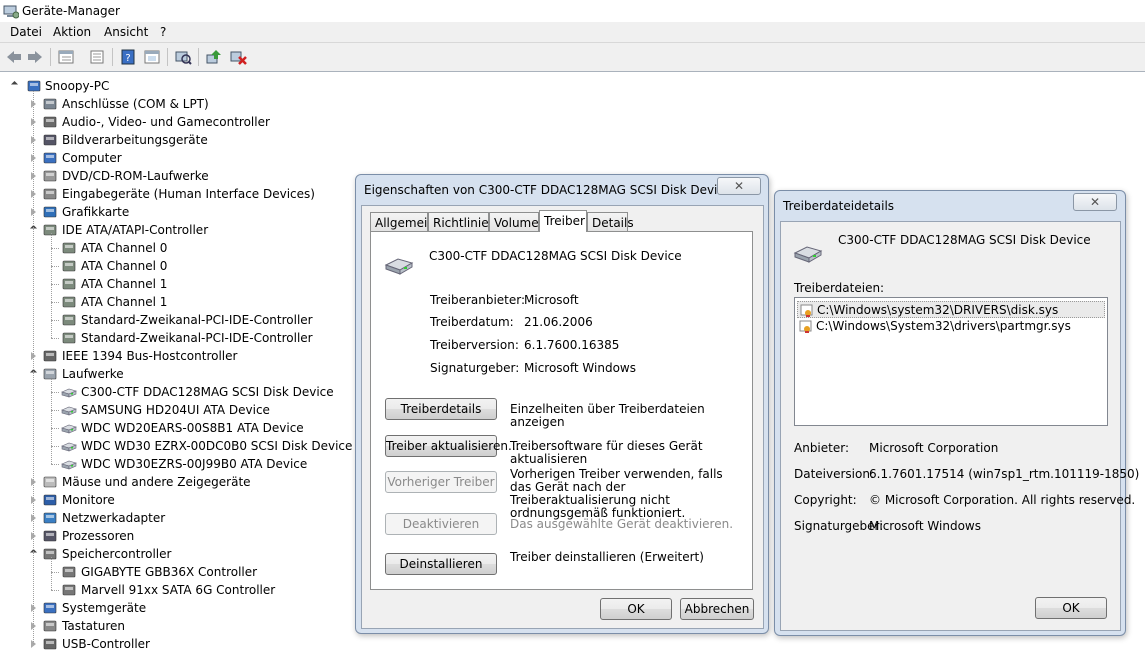 The height and width of the screenshot is (667, 1145). I want to click on menu-help: ?, so click(163, 32).